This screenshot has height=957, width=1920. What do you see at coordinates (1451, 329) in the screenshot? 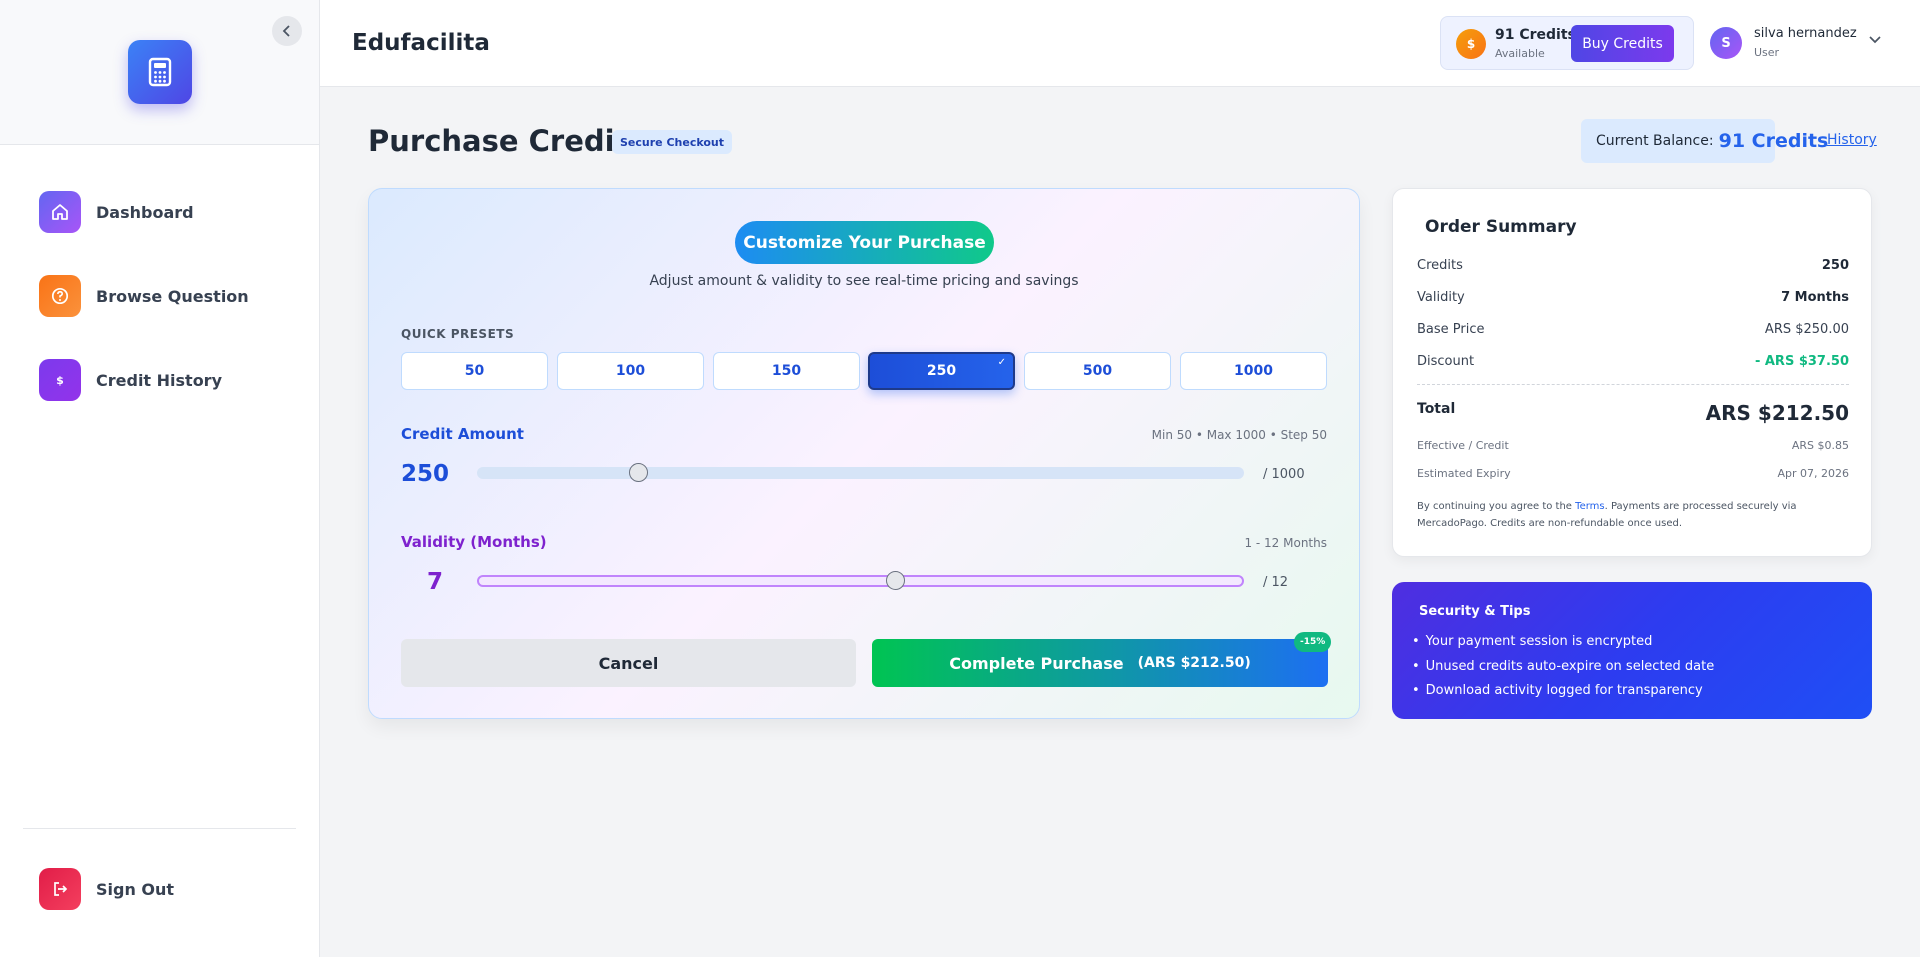
I see `summary-label: Base Price` at bounding box center [1451, 329].